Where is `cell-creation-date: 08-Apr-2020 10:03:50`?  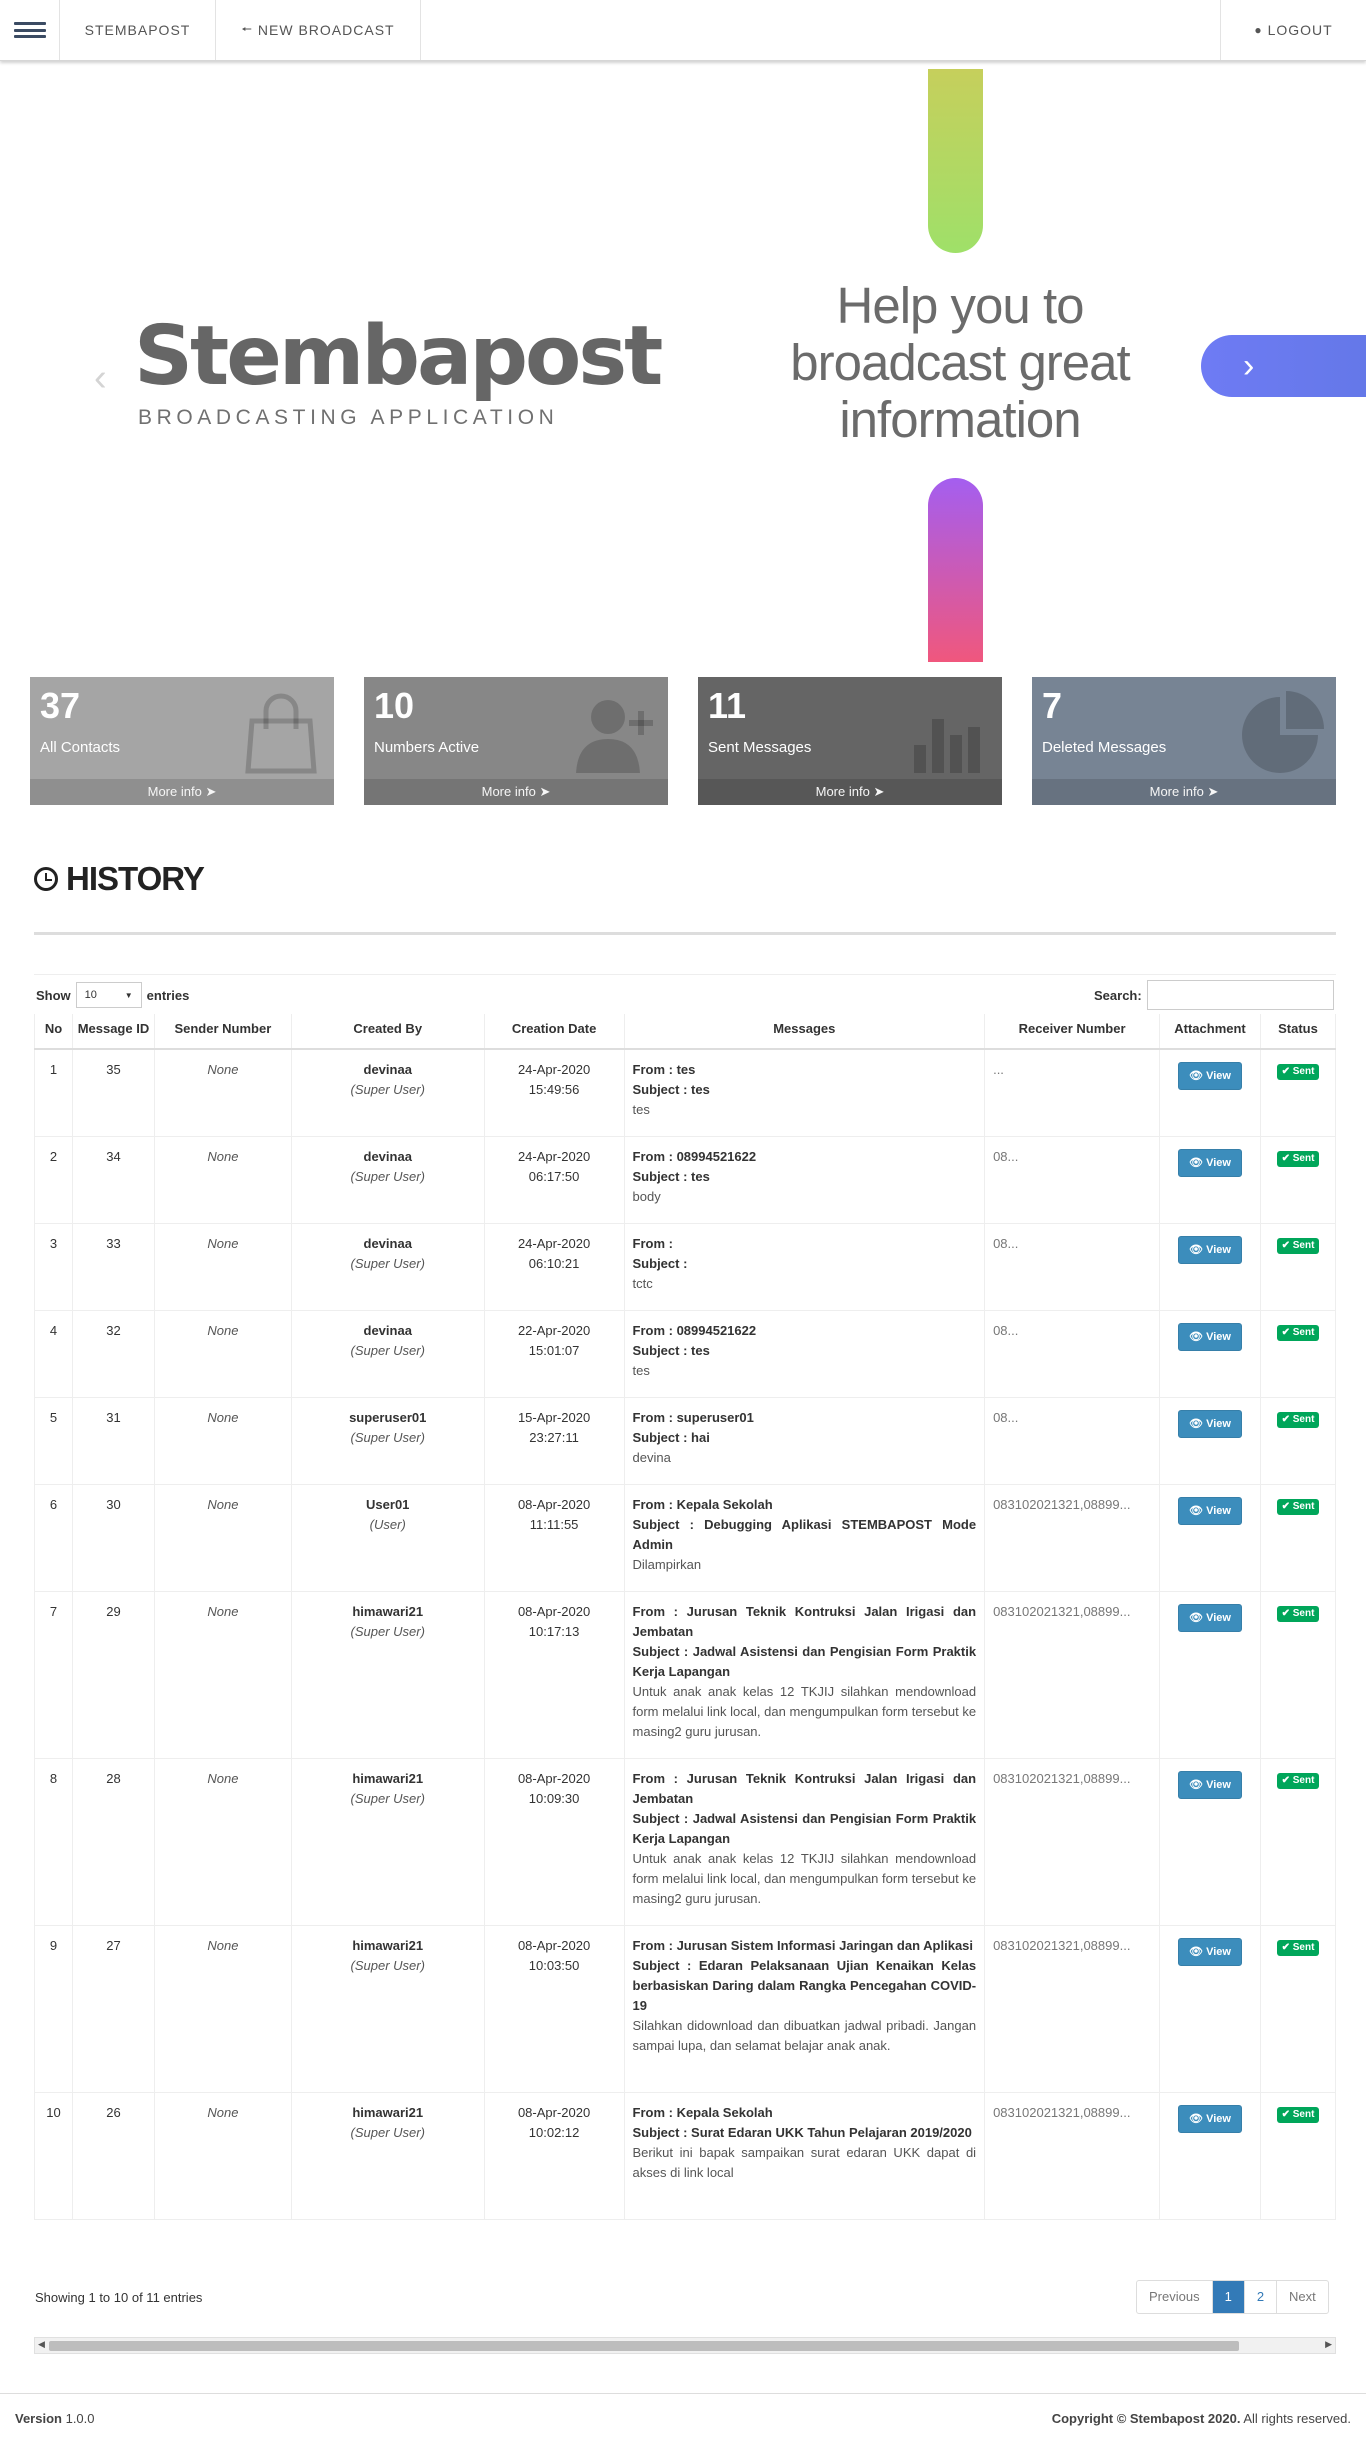
cell-creation-date: 08-Apr-2020 10:03:50 is located at coordinates (554, 2008).